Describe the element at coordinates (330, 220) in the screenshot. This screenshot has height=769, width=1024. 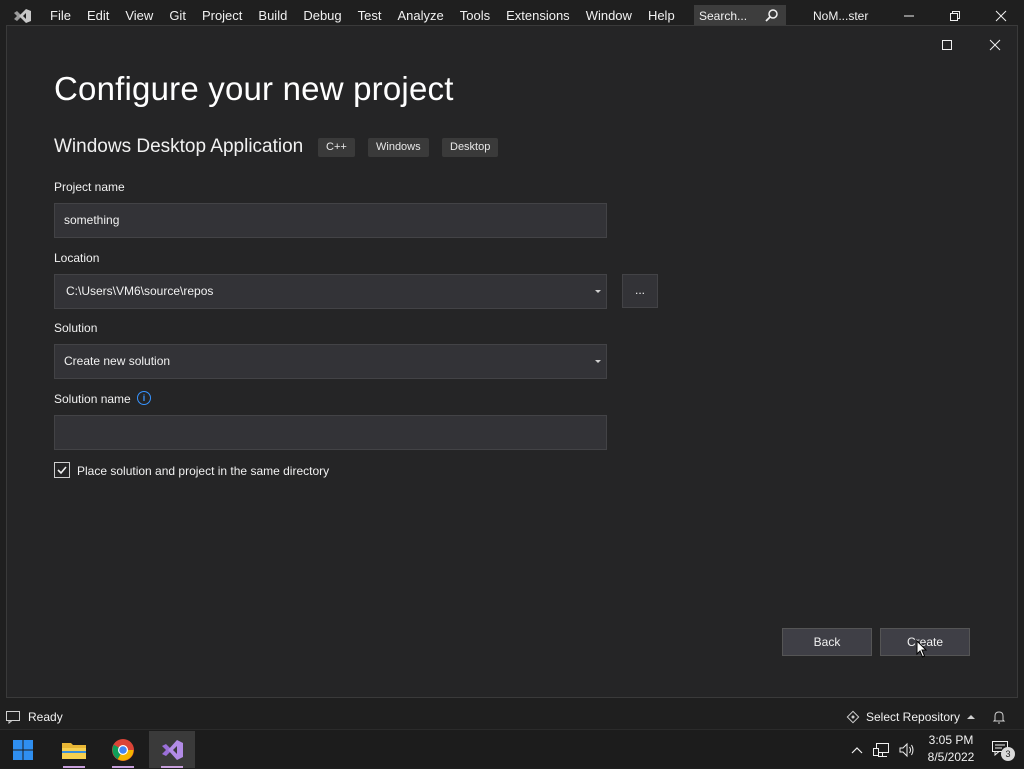
I see `project-name-input: something` at that location.